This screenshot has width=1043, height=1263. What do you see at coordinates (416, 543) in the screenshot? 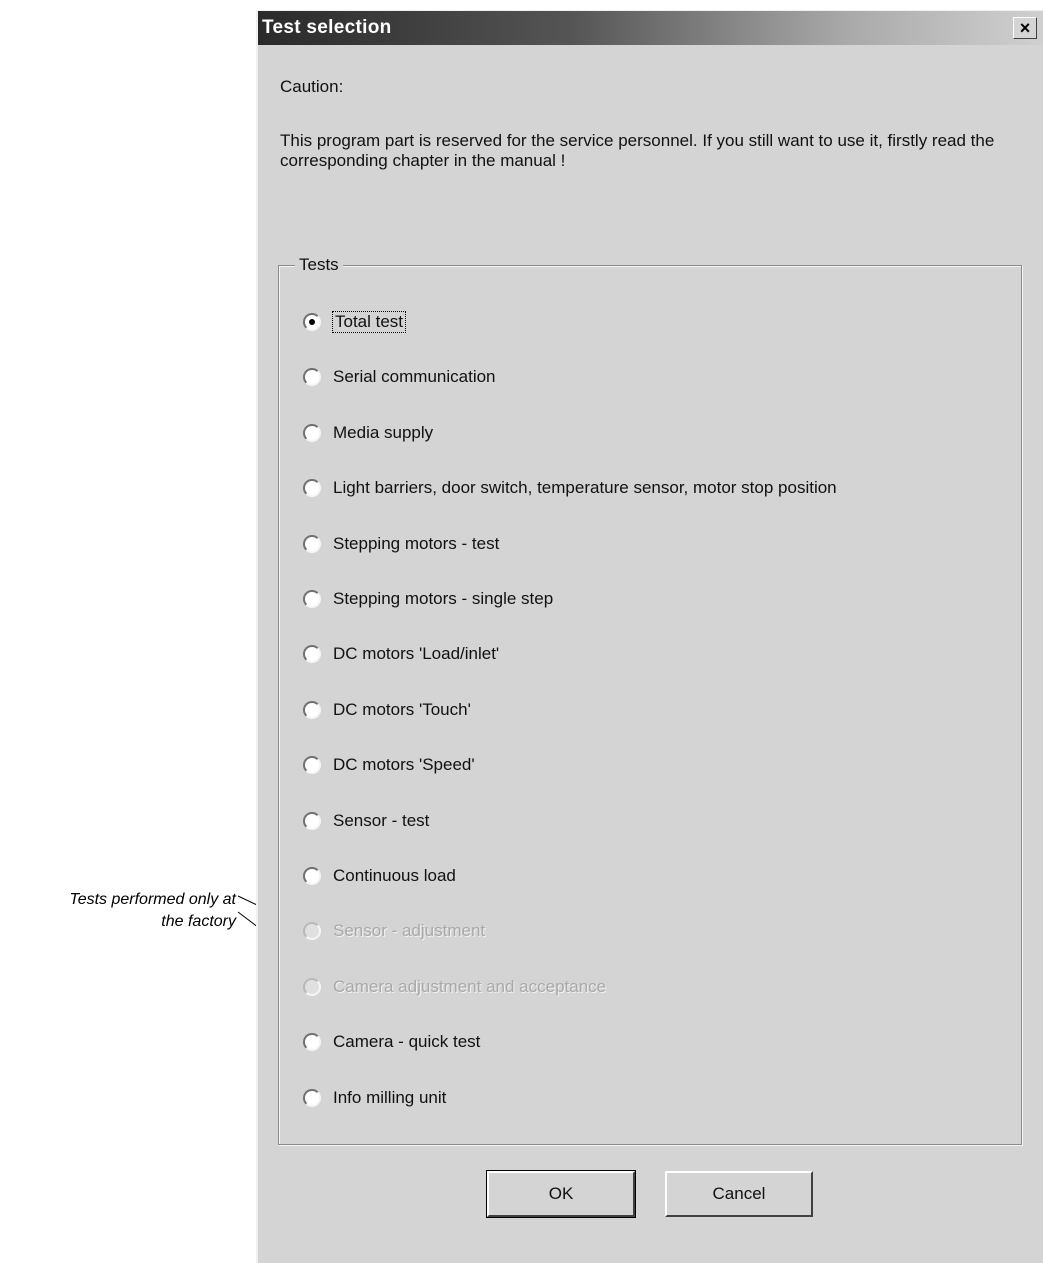
I see `test-option-label: Stepping motors - test` at bounding box center [416, 543].